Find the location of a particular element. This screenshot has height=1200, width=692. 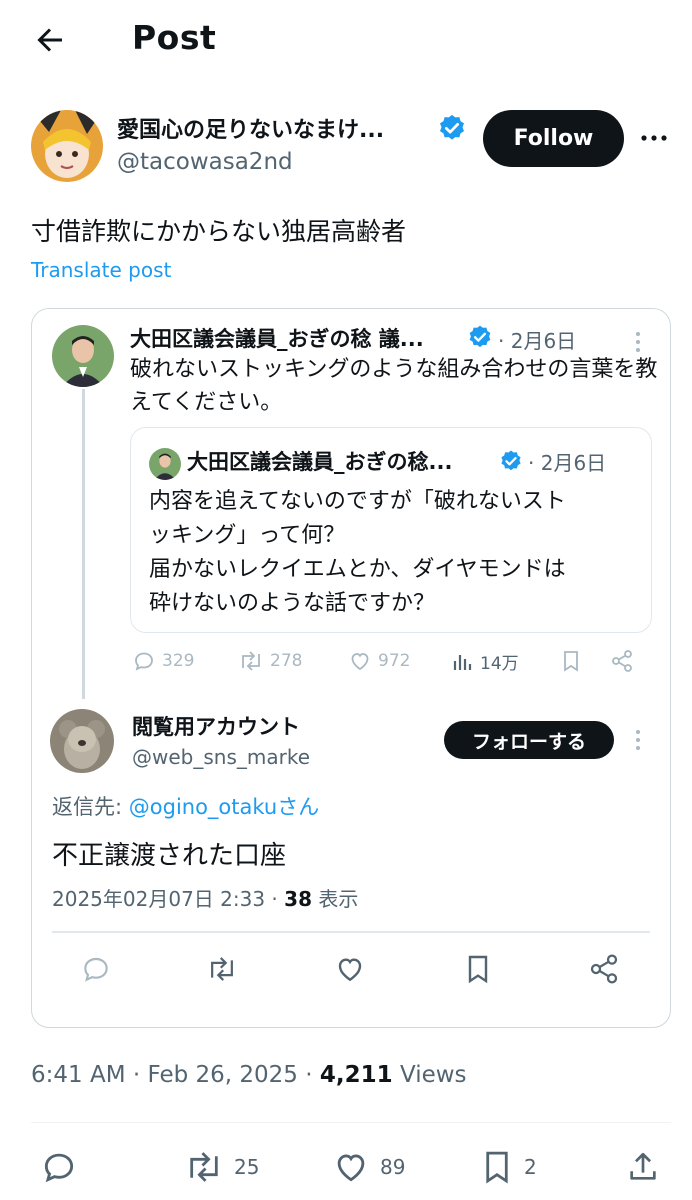

post-date: Feb 26, 2025 is located at coordinates (222, 1075).